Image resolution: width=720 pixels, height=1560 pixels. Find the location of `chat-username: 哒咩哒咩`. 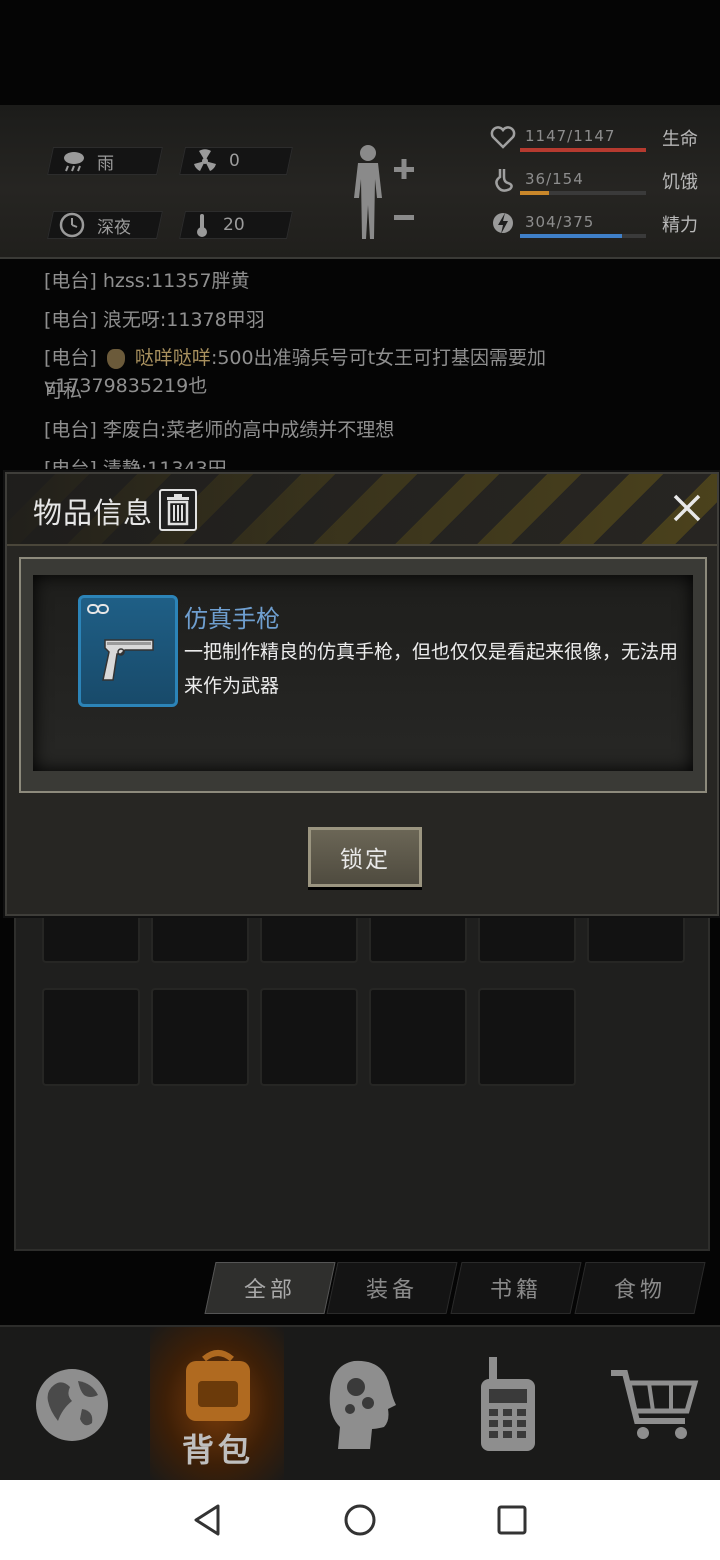

chat-username: 哒咩哒咩 is located at coordinates (173, 358).